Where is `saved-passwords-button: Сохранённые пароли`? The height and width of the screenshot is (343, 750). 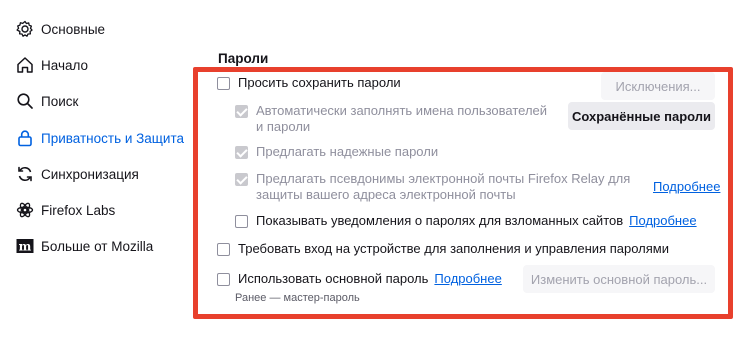 saved-passwords-button: Сохранённые пароли is located at coordinates (641, 116).